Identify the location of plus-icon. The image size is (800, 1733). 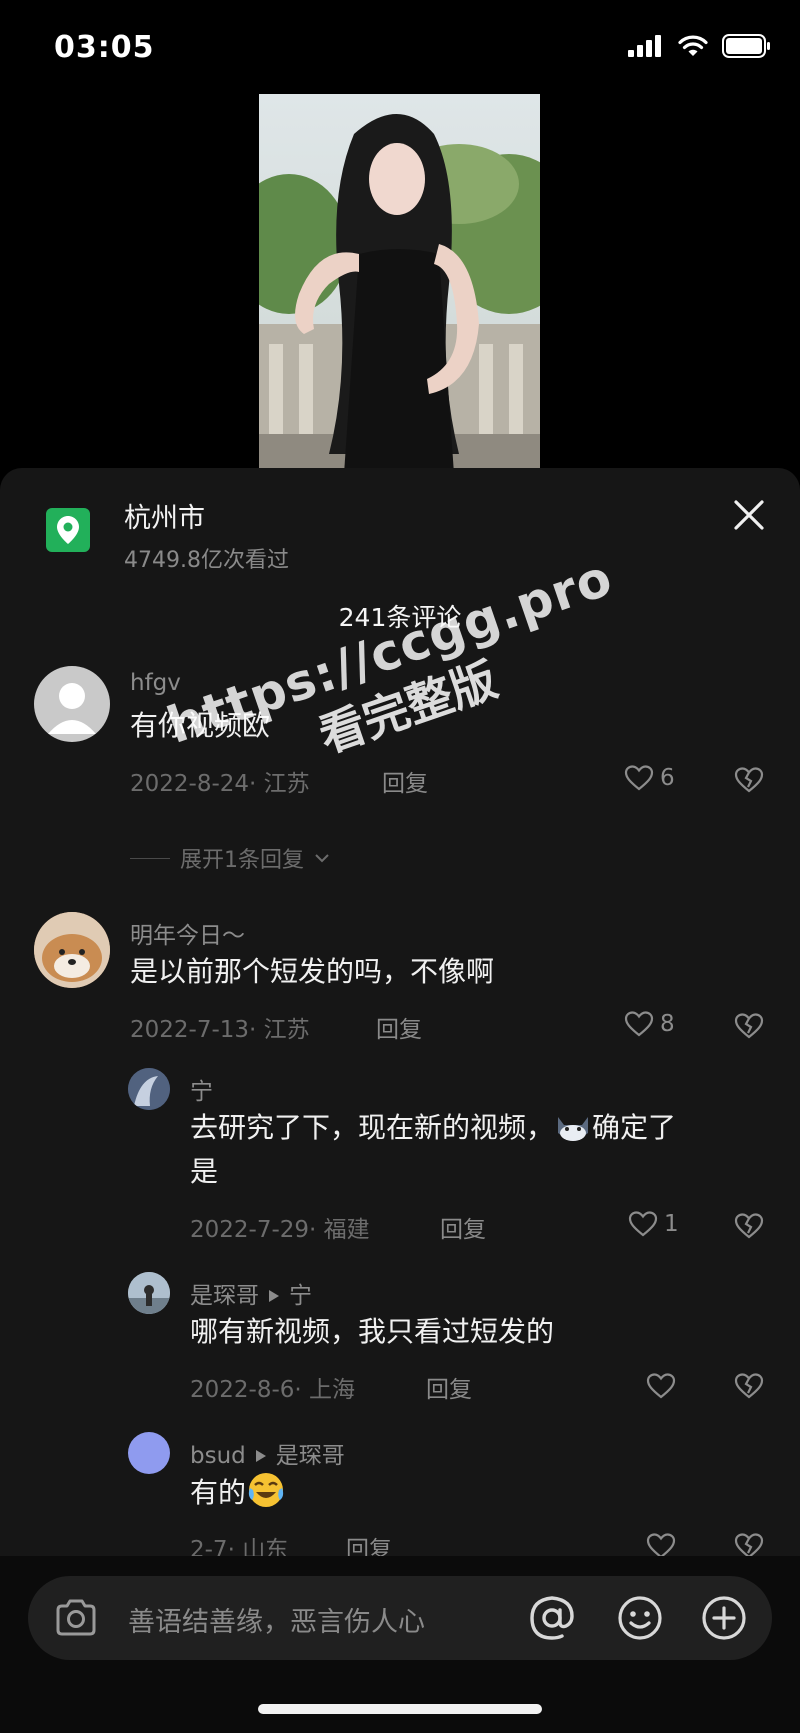
(724, 1618).